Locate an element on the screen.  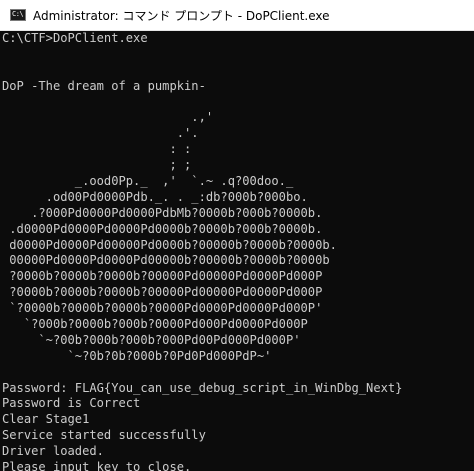
console-line: Driver loaded. is located at coordinates (53, 451).